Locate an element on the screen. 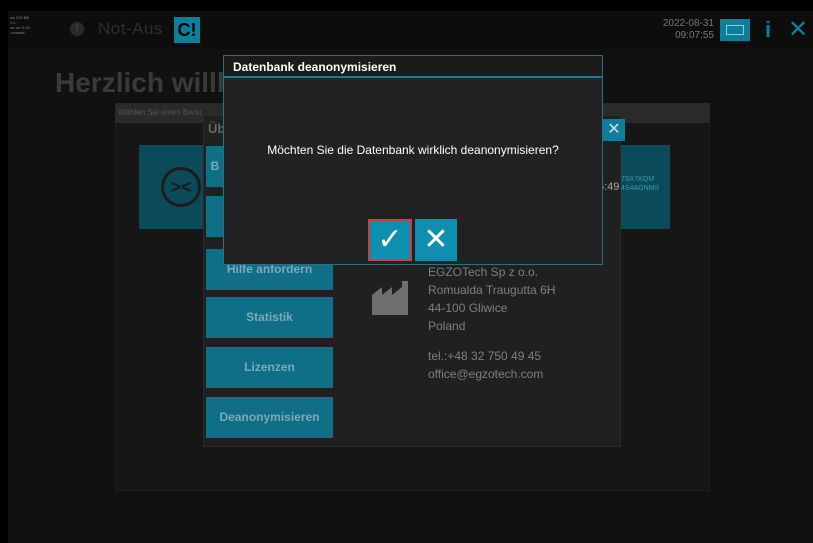  about-button-top: B is located at coordinates (215, 166).